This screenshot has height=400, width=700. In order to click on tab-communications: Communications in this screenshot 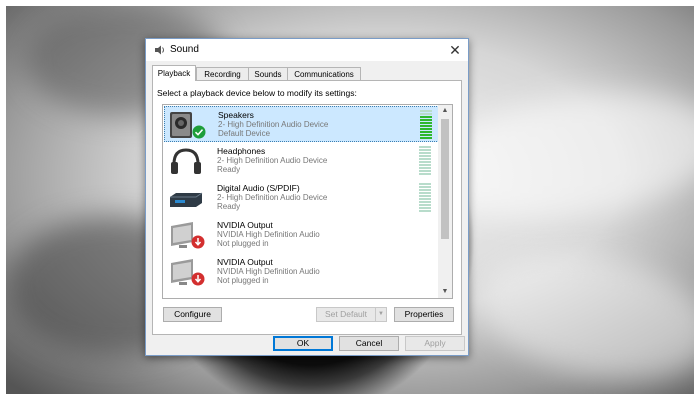, I will do `click(324, 73)`.